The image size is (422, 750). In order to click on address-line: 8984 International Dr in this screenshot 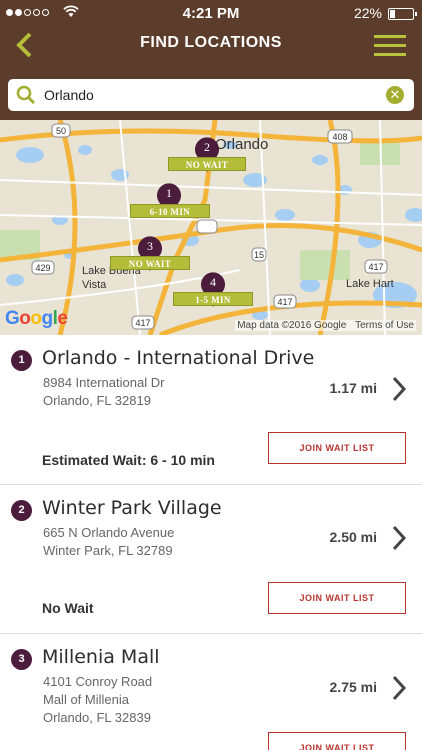, I will do `click(104, 382)`.